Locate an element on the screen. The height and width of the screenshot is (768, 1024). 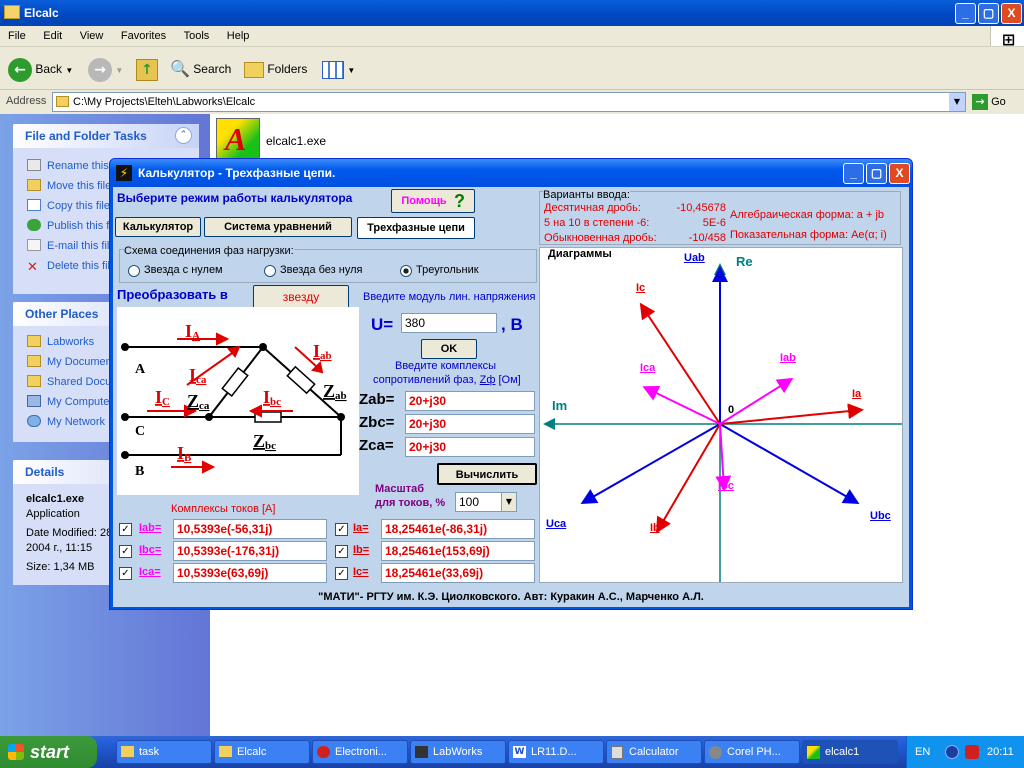
voltage-input: 380 is located at coordinates (449, 323).